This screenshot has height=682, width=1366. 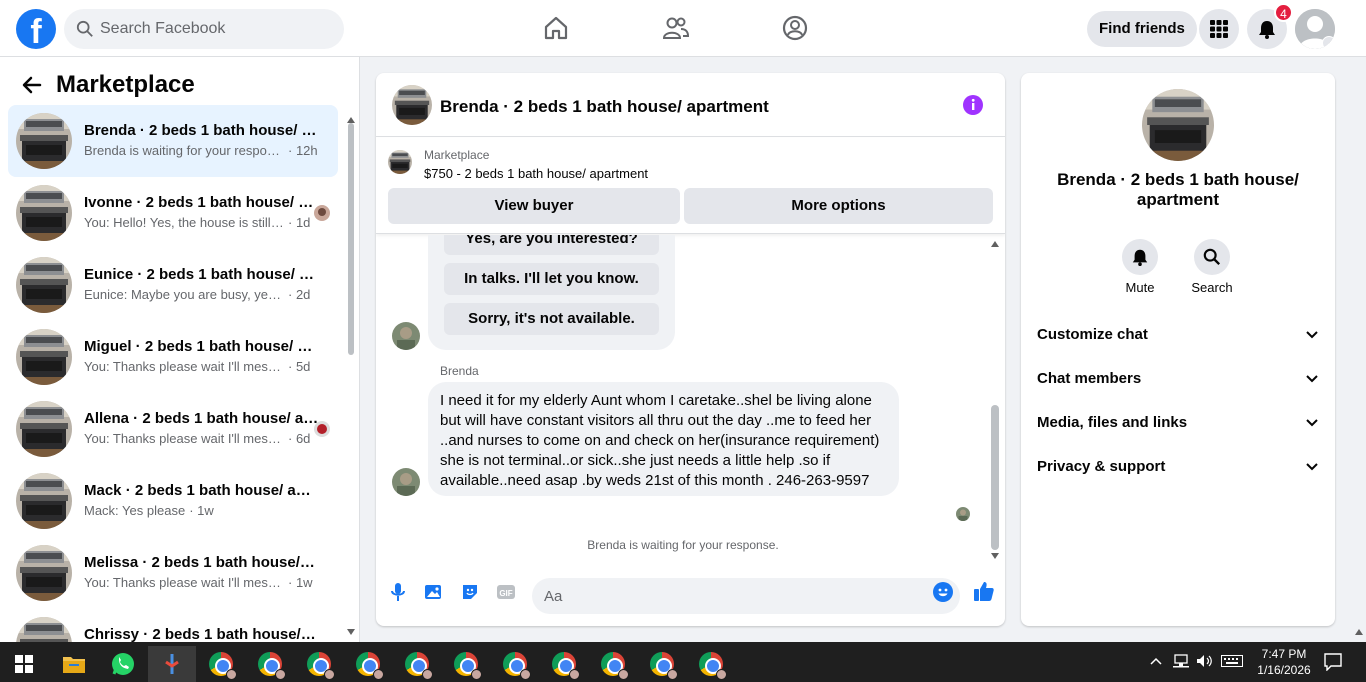 I want to click on search-bar, so click(x=204, y=29).